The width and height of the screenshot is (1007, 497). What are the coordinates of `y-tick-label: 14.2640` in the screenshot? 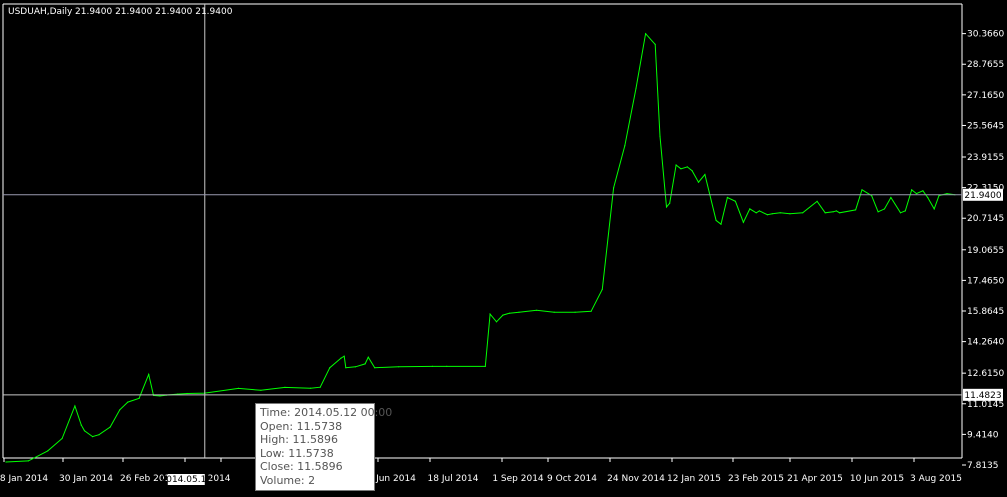 It's located at (985, 343).